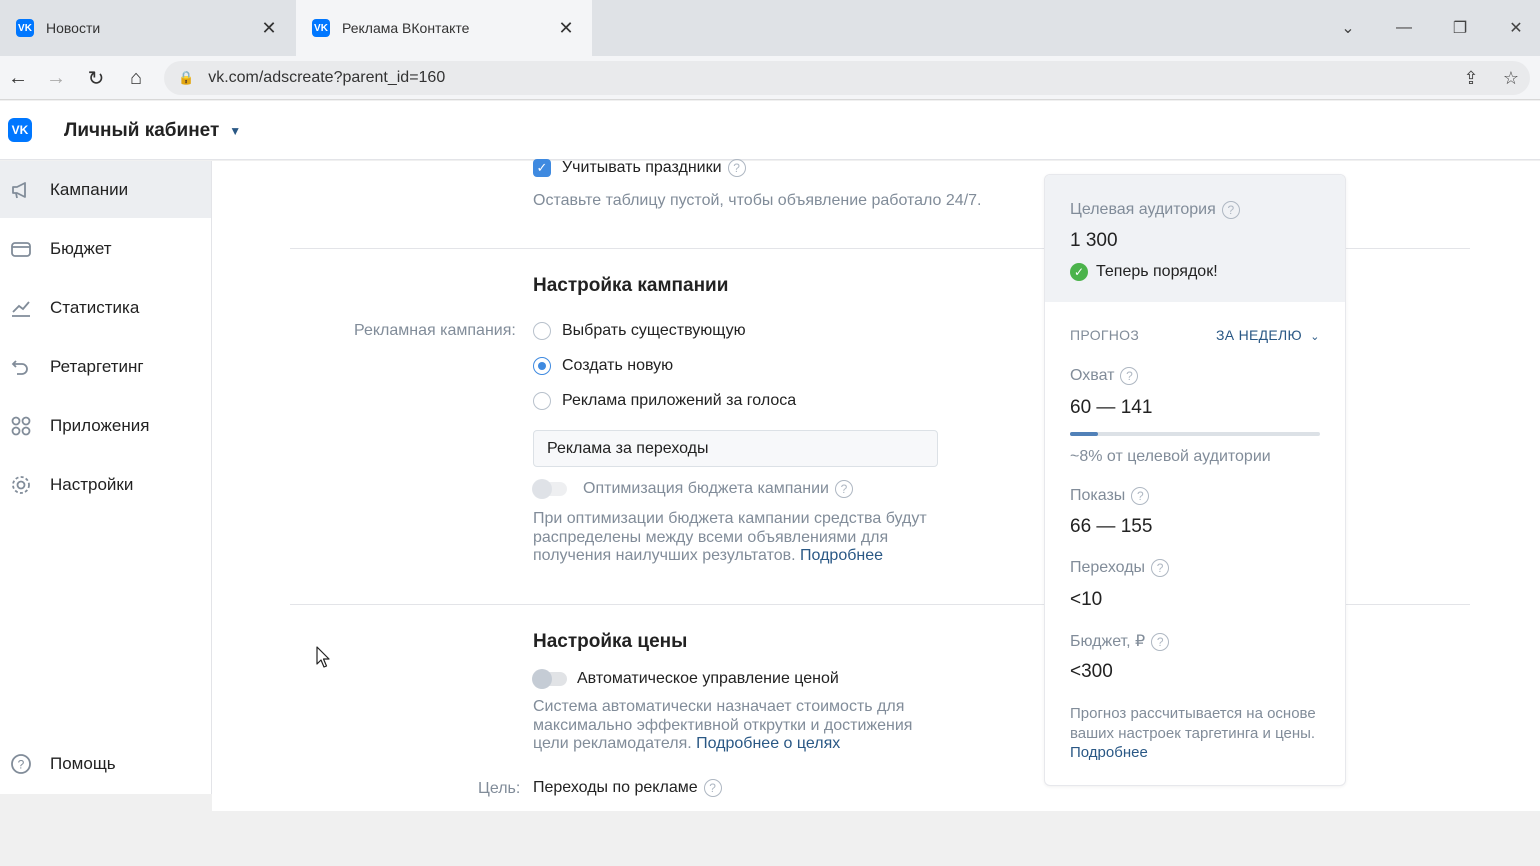  I want to click on campaign-option-existing: Выбрать существующую, so click(639, 331).